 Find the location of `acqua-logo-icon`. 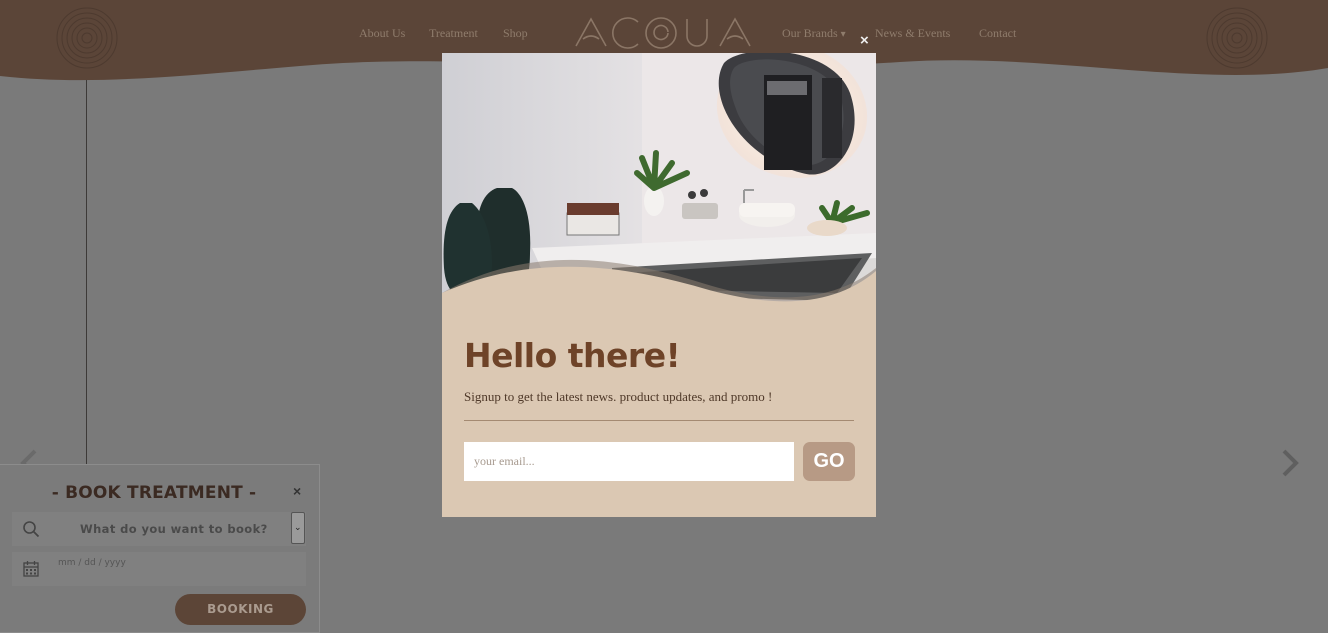

acqua-logo-icon is located at coordinates (663, 32).